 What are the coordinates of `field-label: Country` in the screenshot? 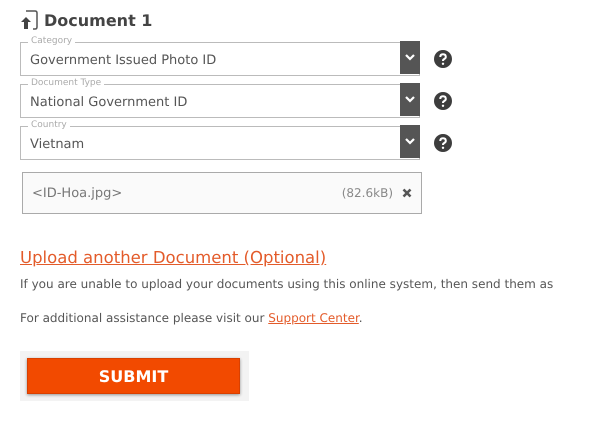 It's located at (49, 125).